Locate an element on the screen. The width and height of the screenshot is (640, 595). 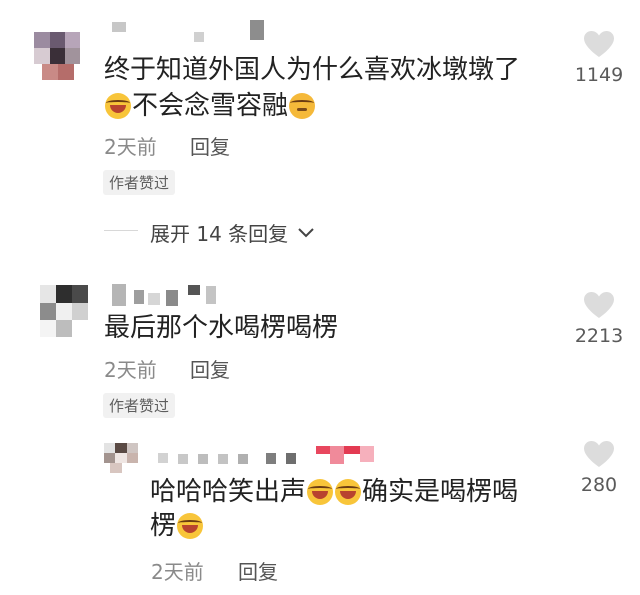
reply-text: 哈哈哈笑出声 确实是喝楞喝 is located at coordinates (334, 492).